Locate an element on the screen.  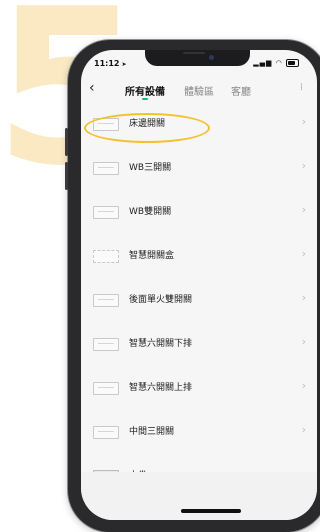
highlight-ellipse is located at coordinates (147, 128).